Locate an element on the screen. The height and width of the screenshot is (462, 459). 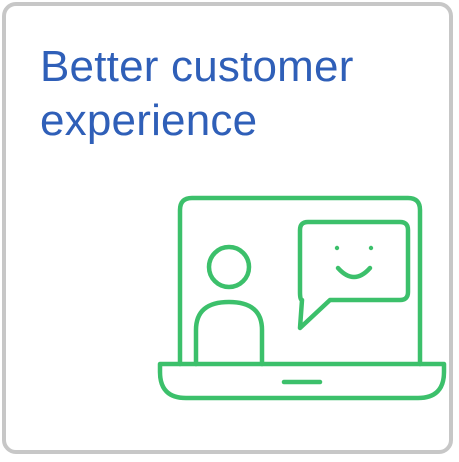
smiley-eye-left-icon is located at coordinates (337, 248).